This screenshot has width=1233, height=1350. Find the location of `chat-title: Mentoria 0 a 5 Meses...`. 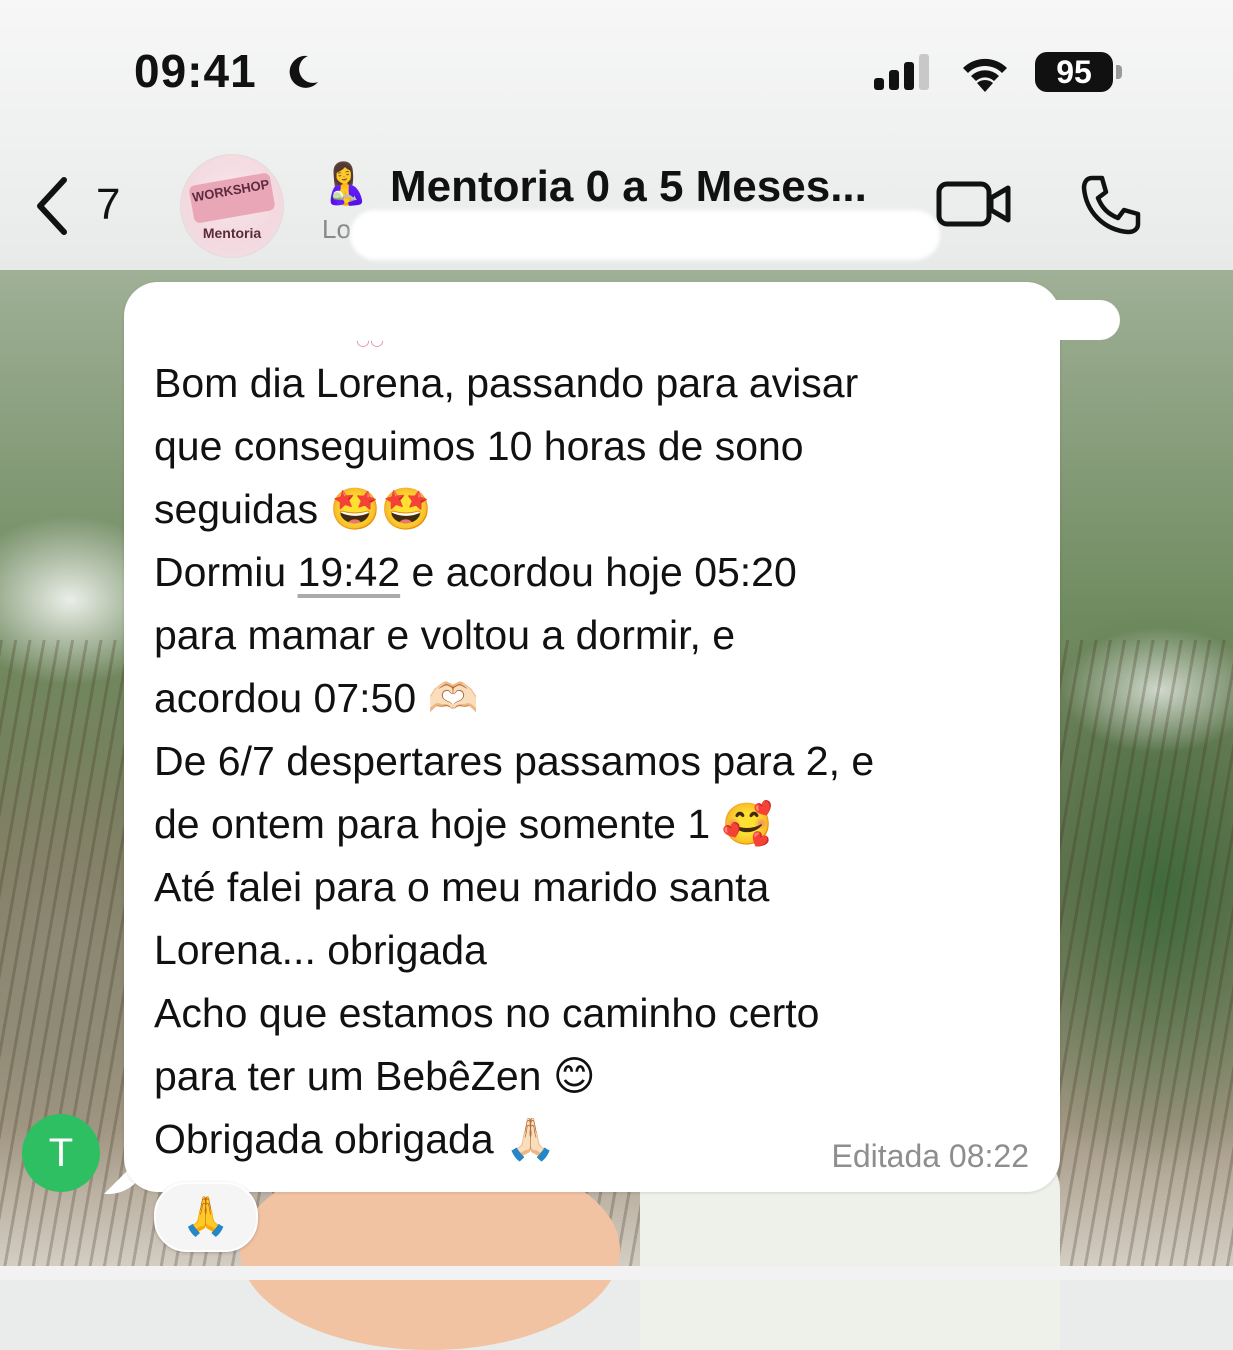

chat-title: Mentoria 0 a 5 Meses... is located at coordinates (628, 187).